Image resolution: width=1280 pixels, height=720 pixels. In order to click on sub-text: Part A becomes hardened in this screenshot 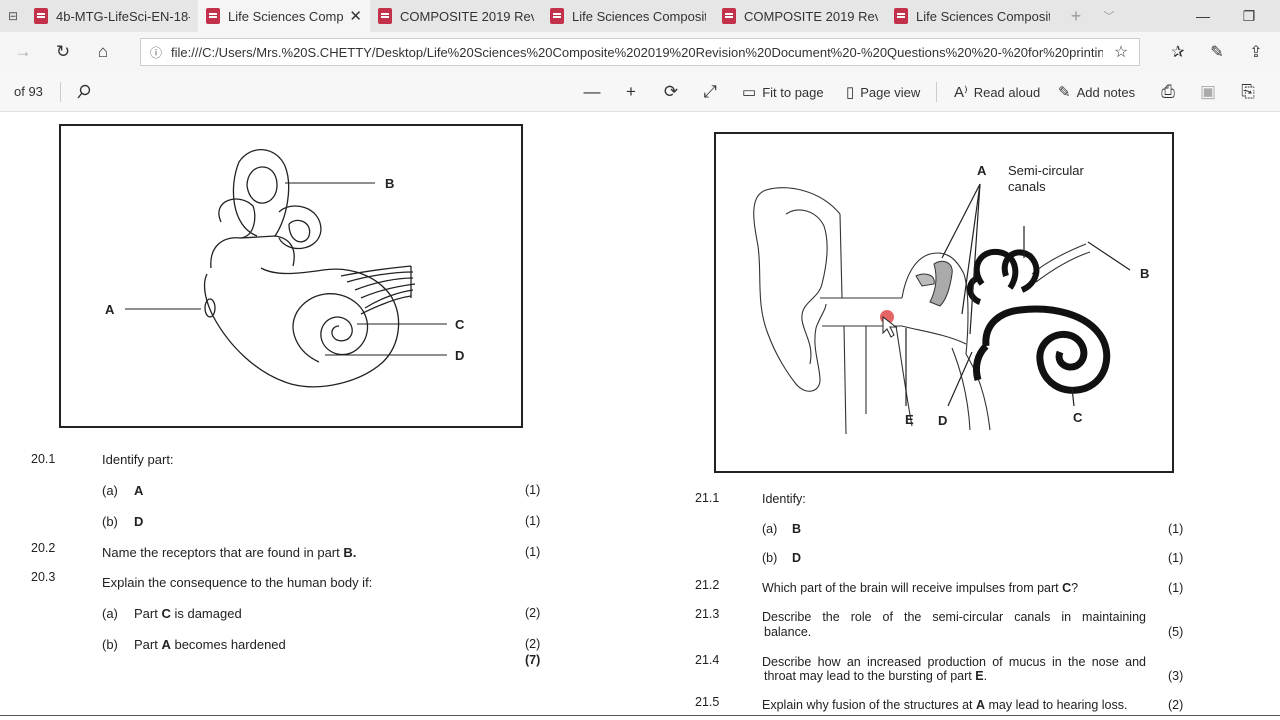, I will do `click(210, 644)`.